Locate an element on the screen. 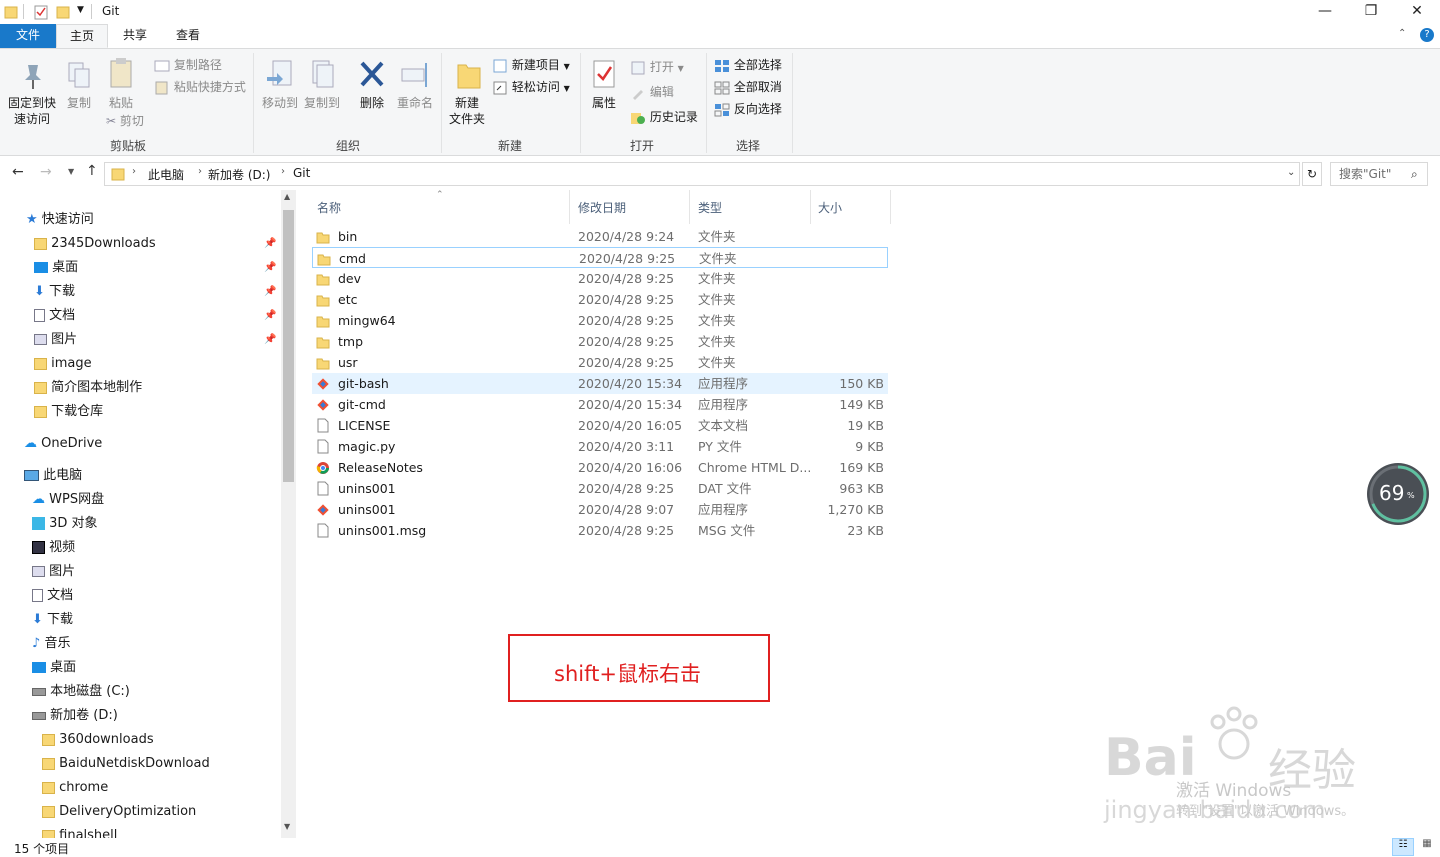 Image resolution: width=1440 pixels, height=857 pixels. breadcrumb-this-pc: 此电脑 is located at coordinates (166, 174).